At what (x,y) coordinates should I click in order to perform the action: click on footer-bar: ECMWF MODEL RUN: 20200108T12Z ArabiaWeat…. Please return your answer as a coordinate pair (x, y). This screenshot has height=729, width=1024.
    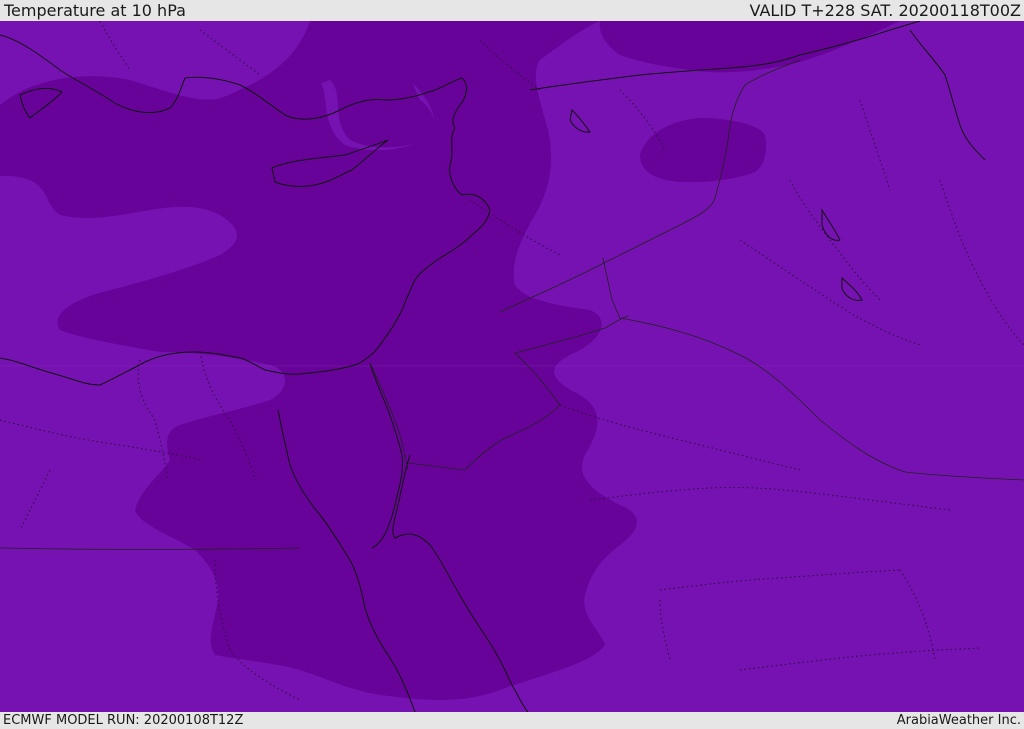
    Looking at the image, I should click on (512, 720).